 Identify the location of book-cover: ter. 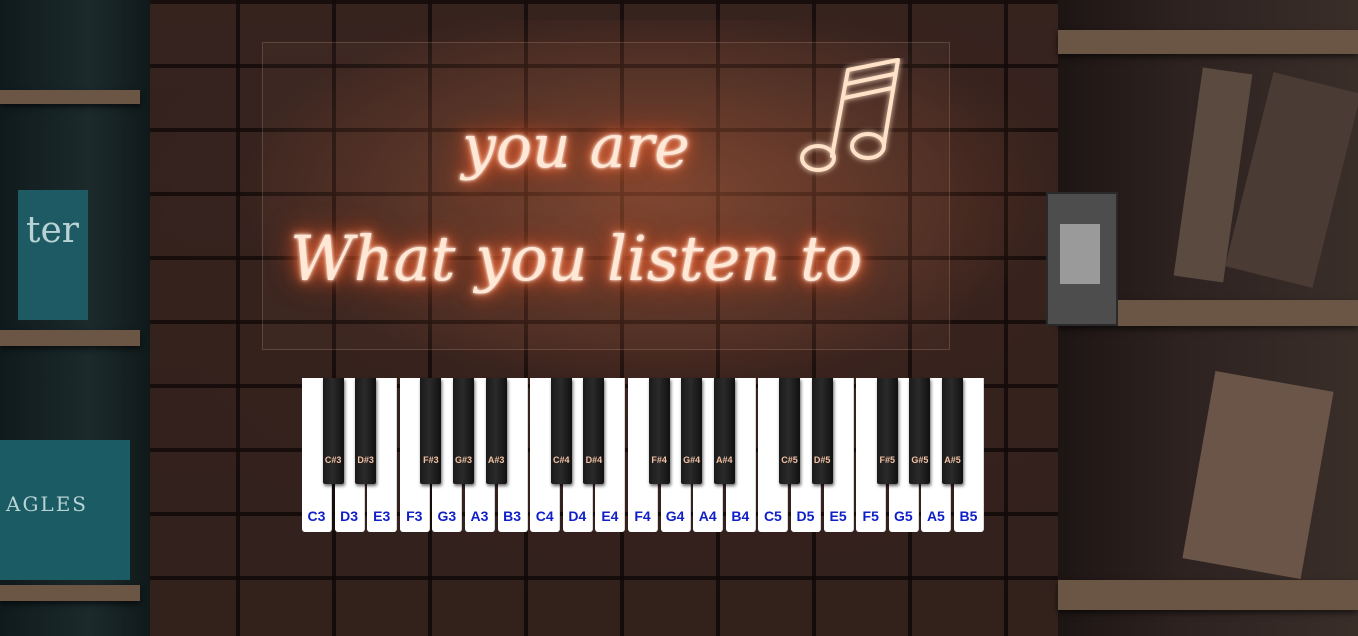
(53, 255).